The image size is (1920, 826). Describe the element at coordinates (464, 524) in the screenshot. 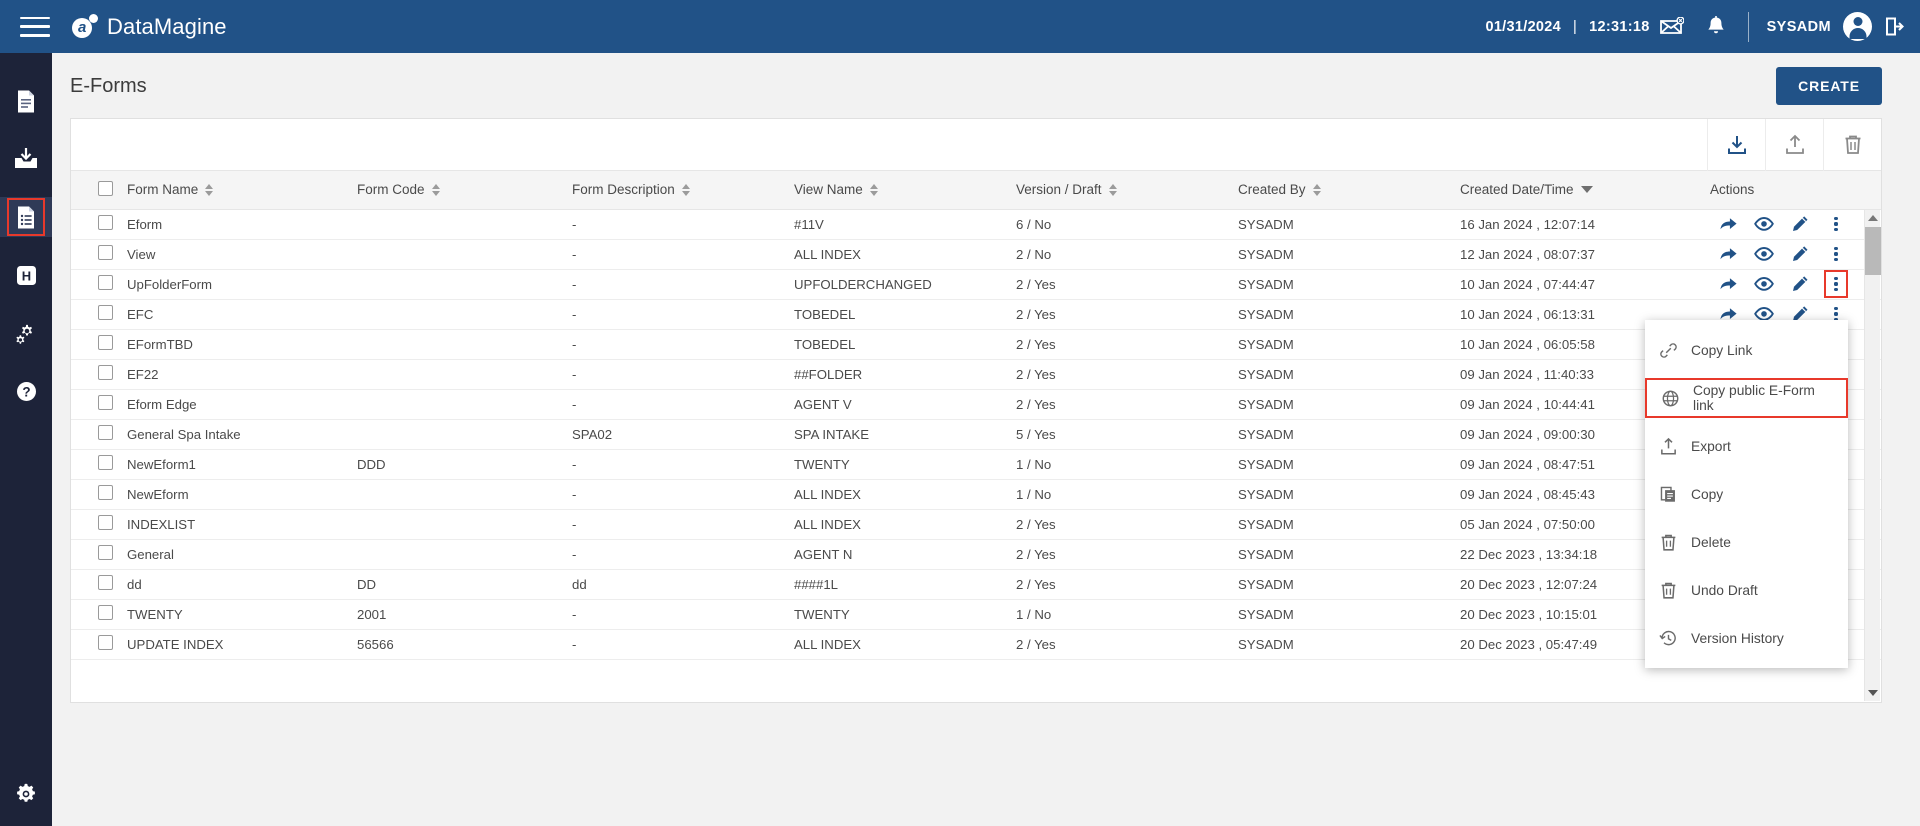

I see `cell-form-code` at that location.